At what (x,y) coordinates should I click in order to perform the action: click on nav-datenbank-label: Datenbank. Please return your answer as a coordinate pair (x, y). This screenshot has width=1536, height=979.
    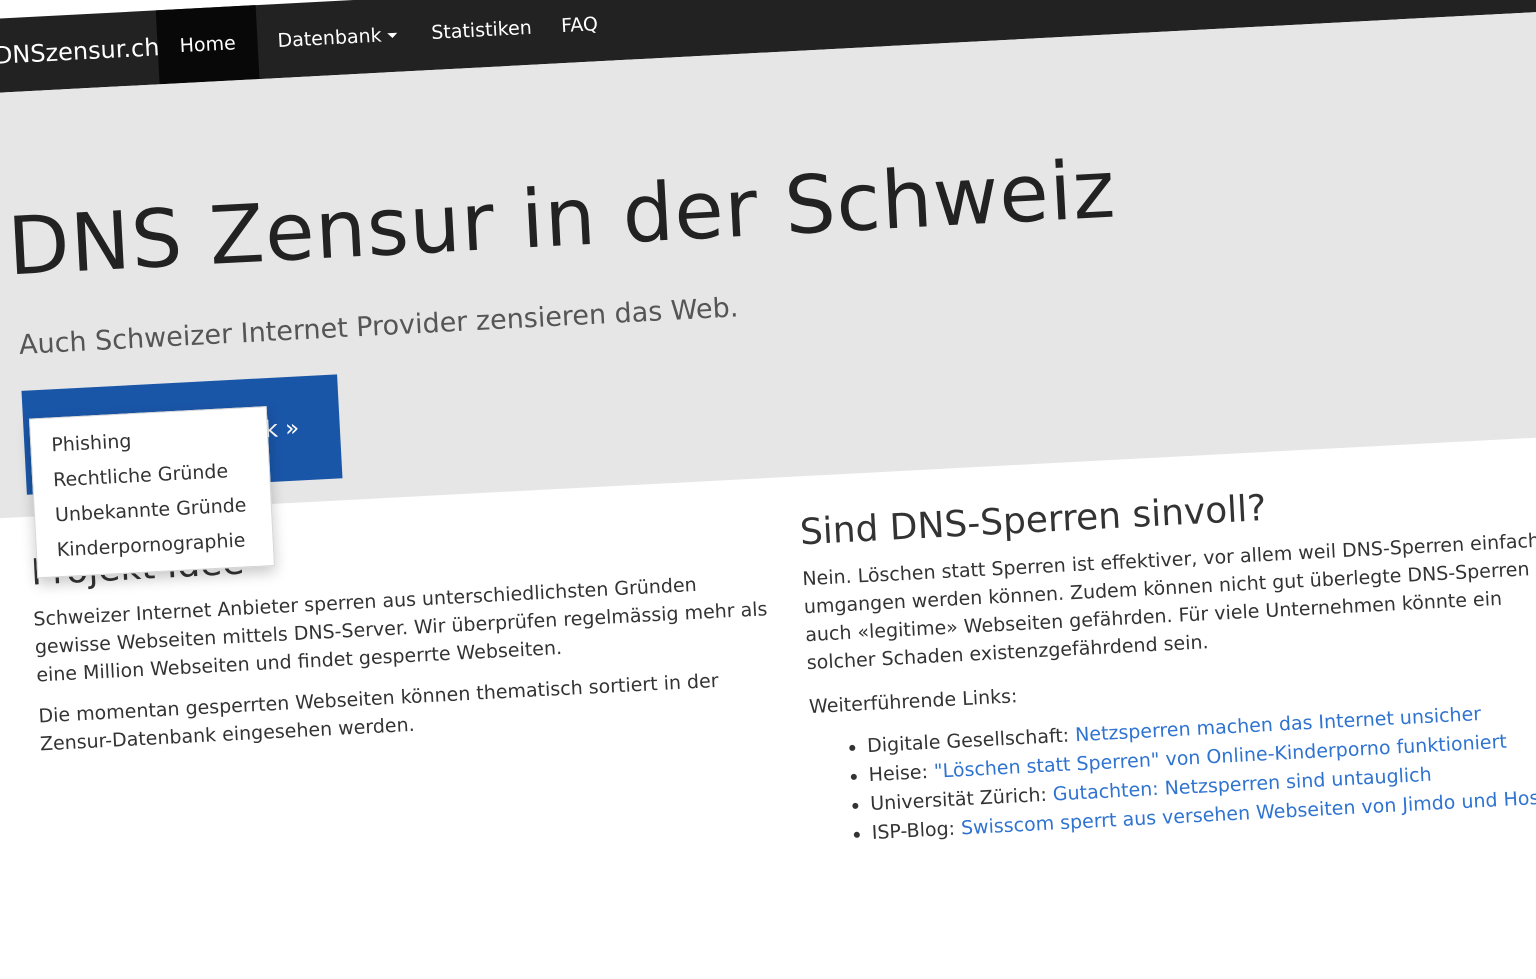
    Looking at the image, I should click on (329, 38).